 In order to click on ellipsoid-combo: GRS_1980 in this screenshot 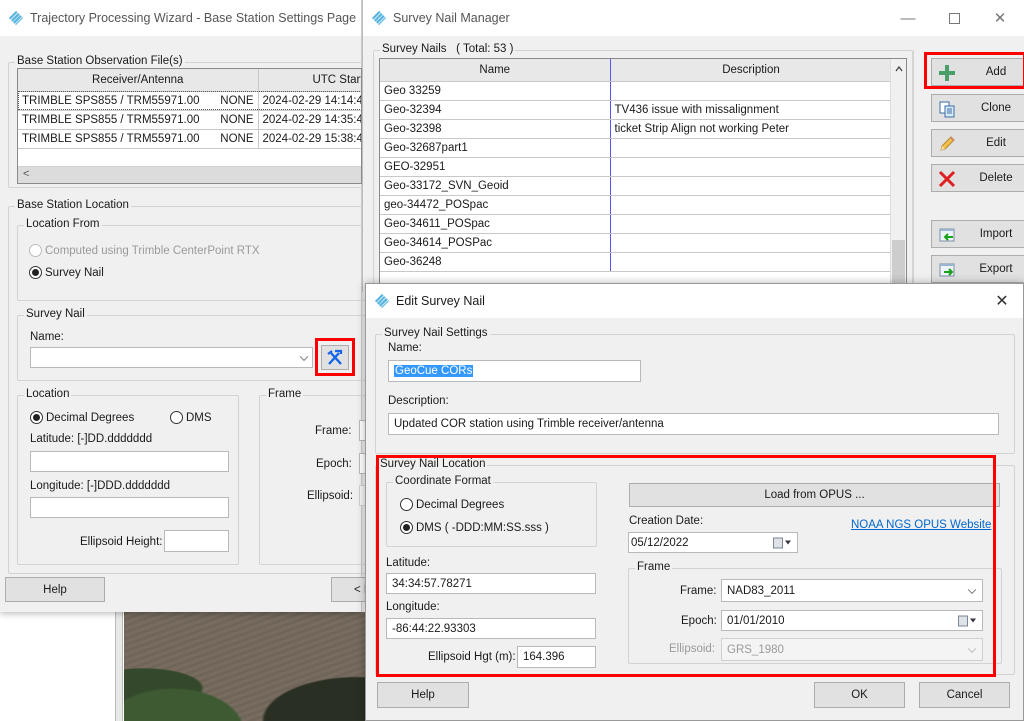, I will do `click(852, 649)`.